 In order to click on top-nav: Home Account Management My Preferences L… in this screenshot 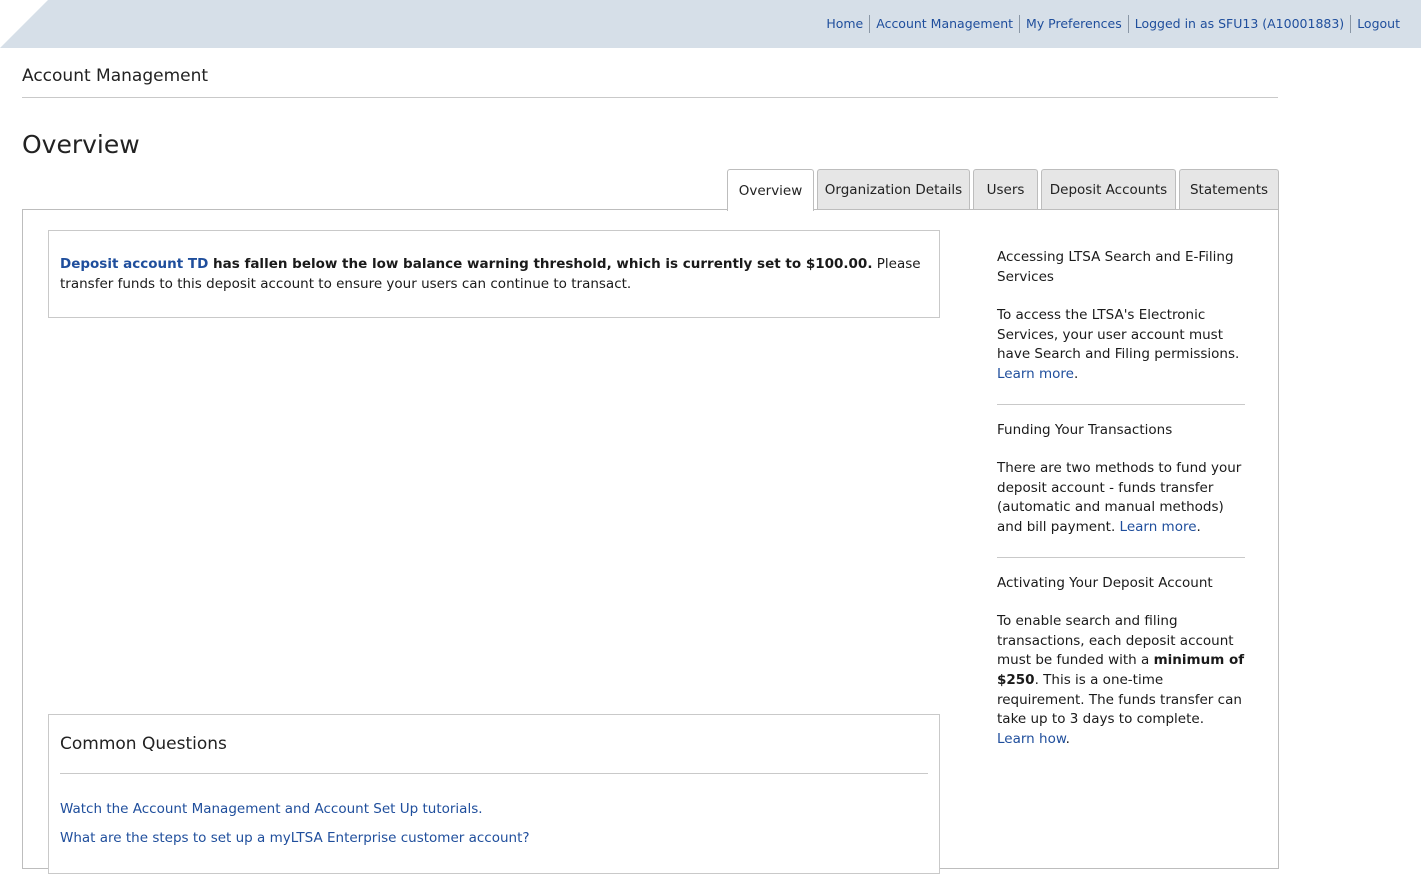, I will do `click(1113, 24)`.